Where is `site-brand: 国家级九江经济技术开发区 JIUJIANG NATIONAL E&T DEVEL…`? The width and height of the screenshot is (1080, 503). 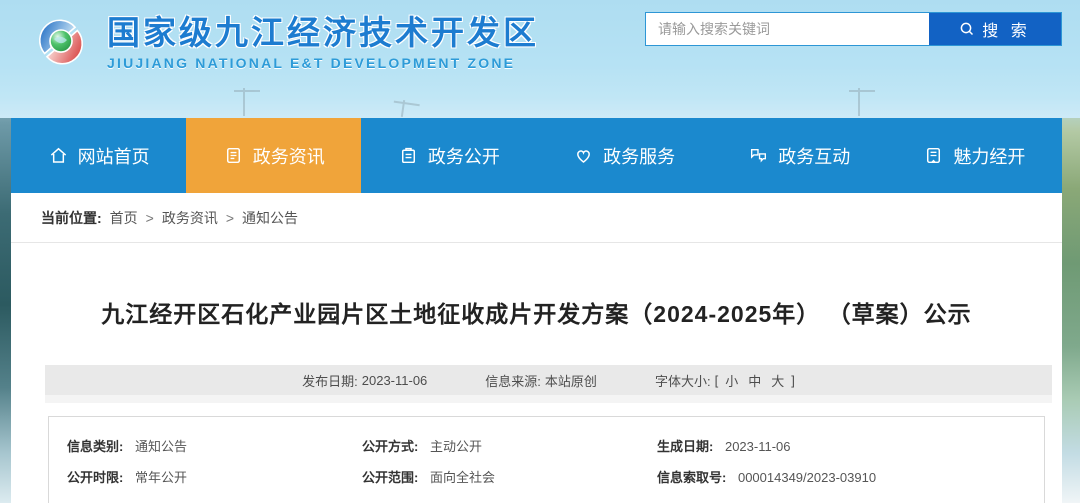 site-brand: 国家级九江经济技术开发区 JIUJIANG NATIONAL E&T DEVEL… is located at coordinates (283, 42).